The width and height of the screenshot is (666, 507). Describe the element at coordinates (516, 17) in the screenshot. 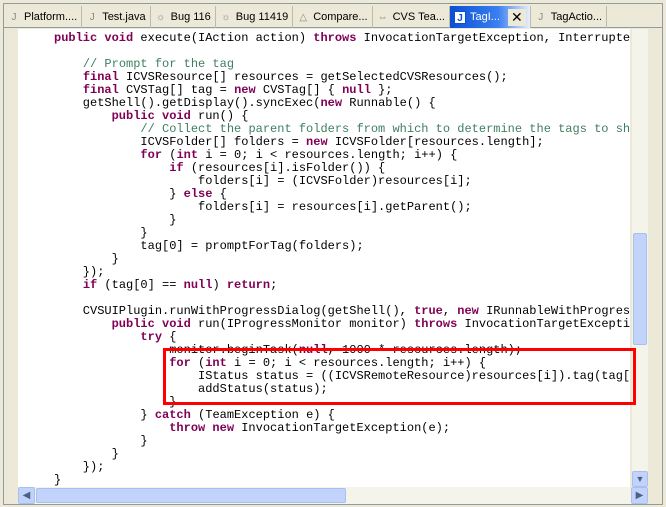

I see `close-tab-icon: ✕` at that location.